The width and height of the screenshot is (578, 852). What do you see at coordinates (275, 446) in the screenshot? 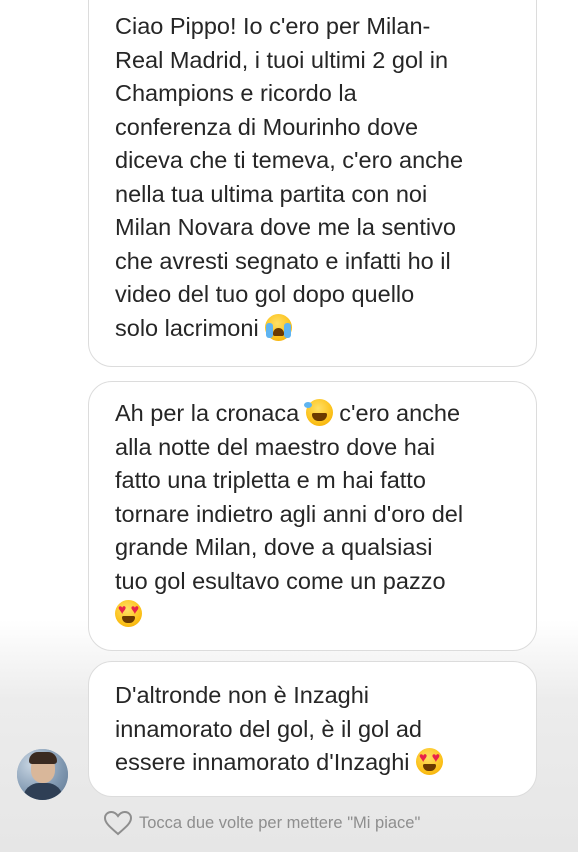
I see `message-line: alla notte del maestro dove hai` at bounding box center [275, 446].